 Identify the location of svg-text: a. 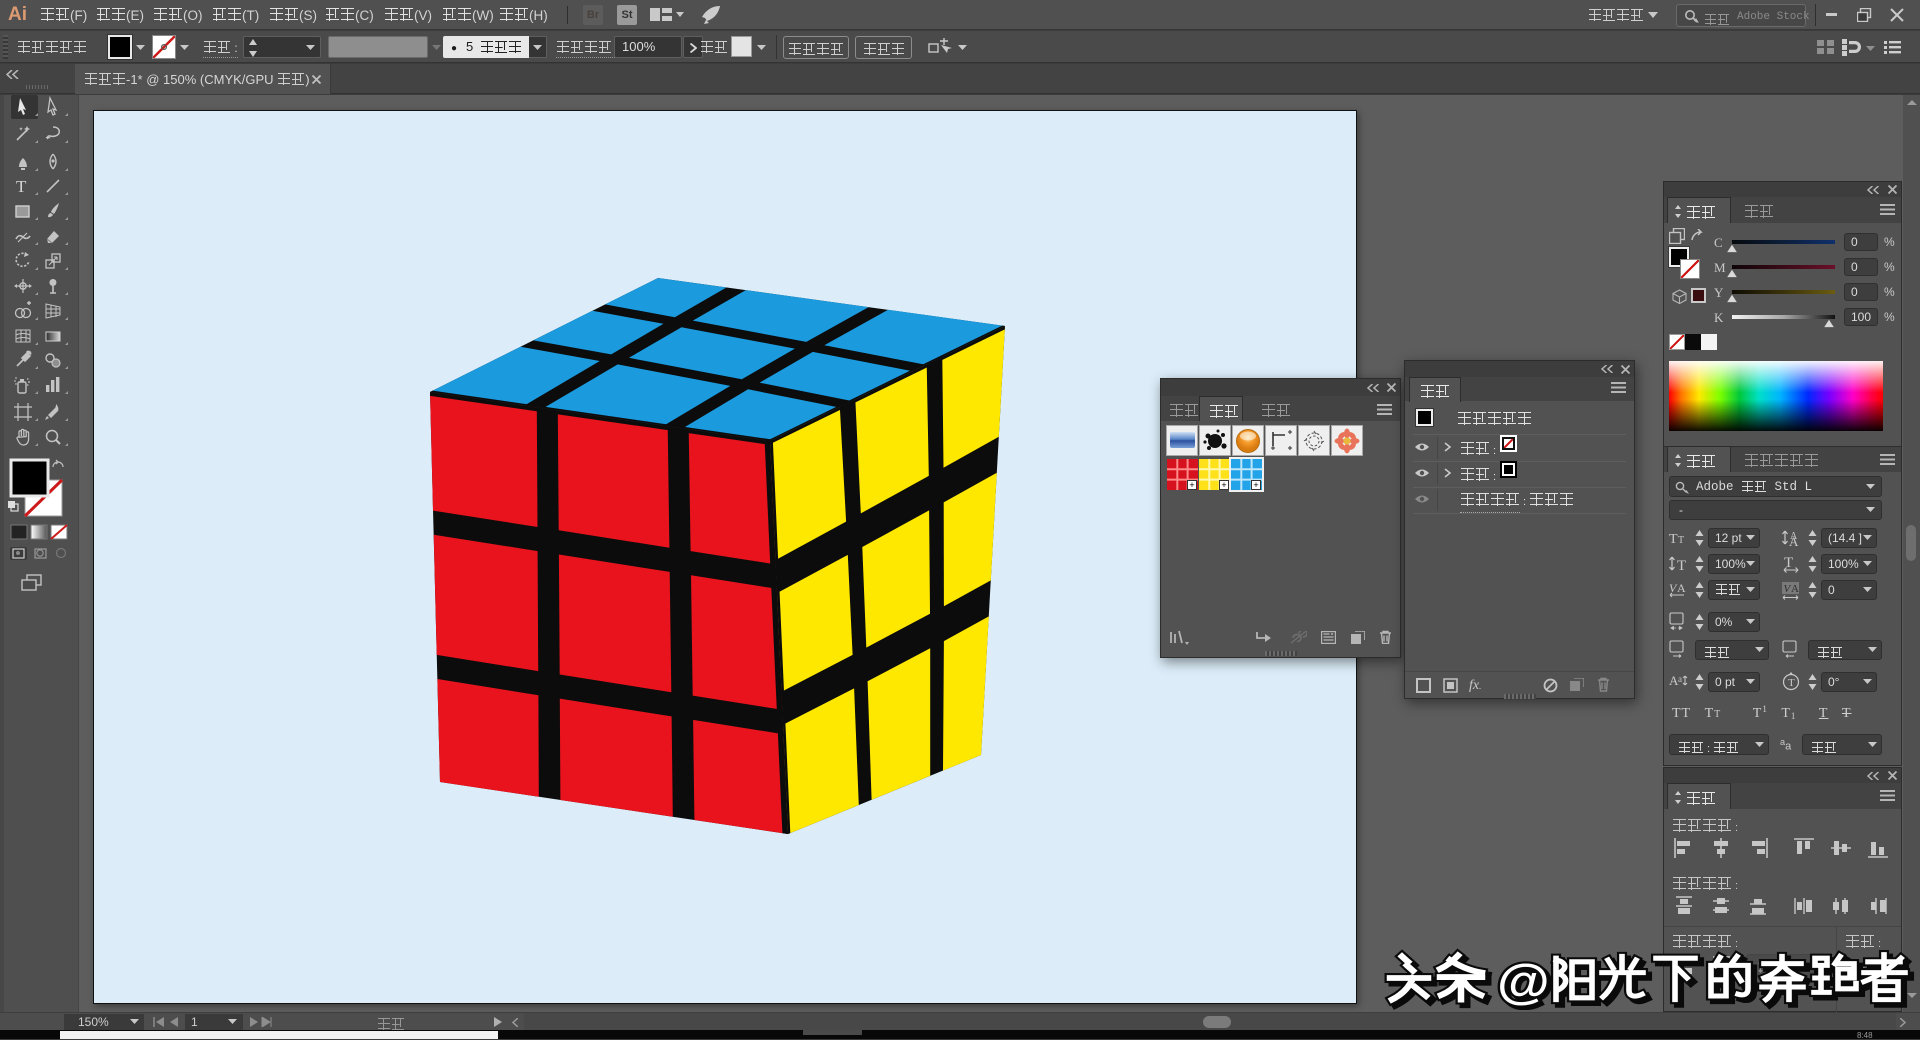
(1680, 679).